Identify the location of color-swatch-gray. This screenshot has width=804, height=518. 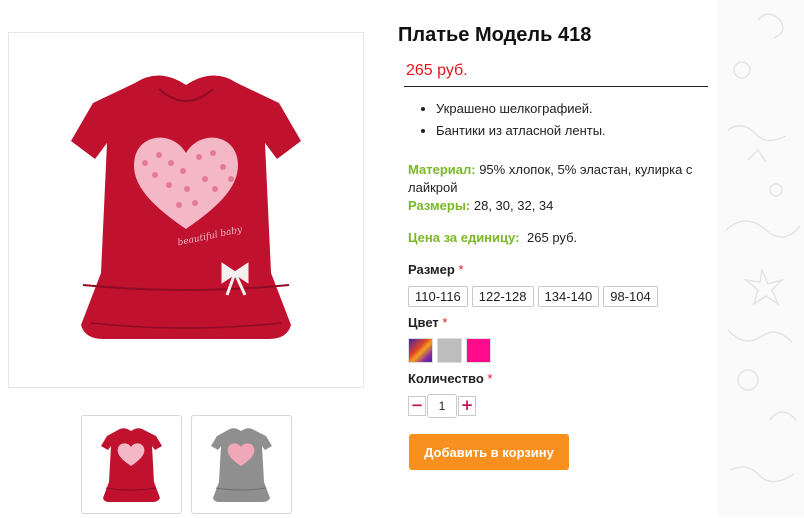
(449, 350).